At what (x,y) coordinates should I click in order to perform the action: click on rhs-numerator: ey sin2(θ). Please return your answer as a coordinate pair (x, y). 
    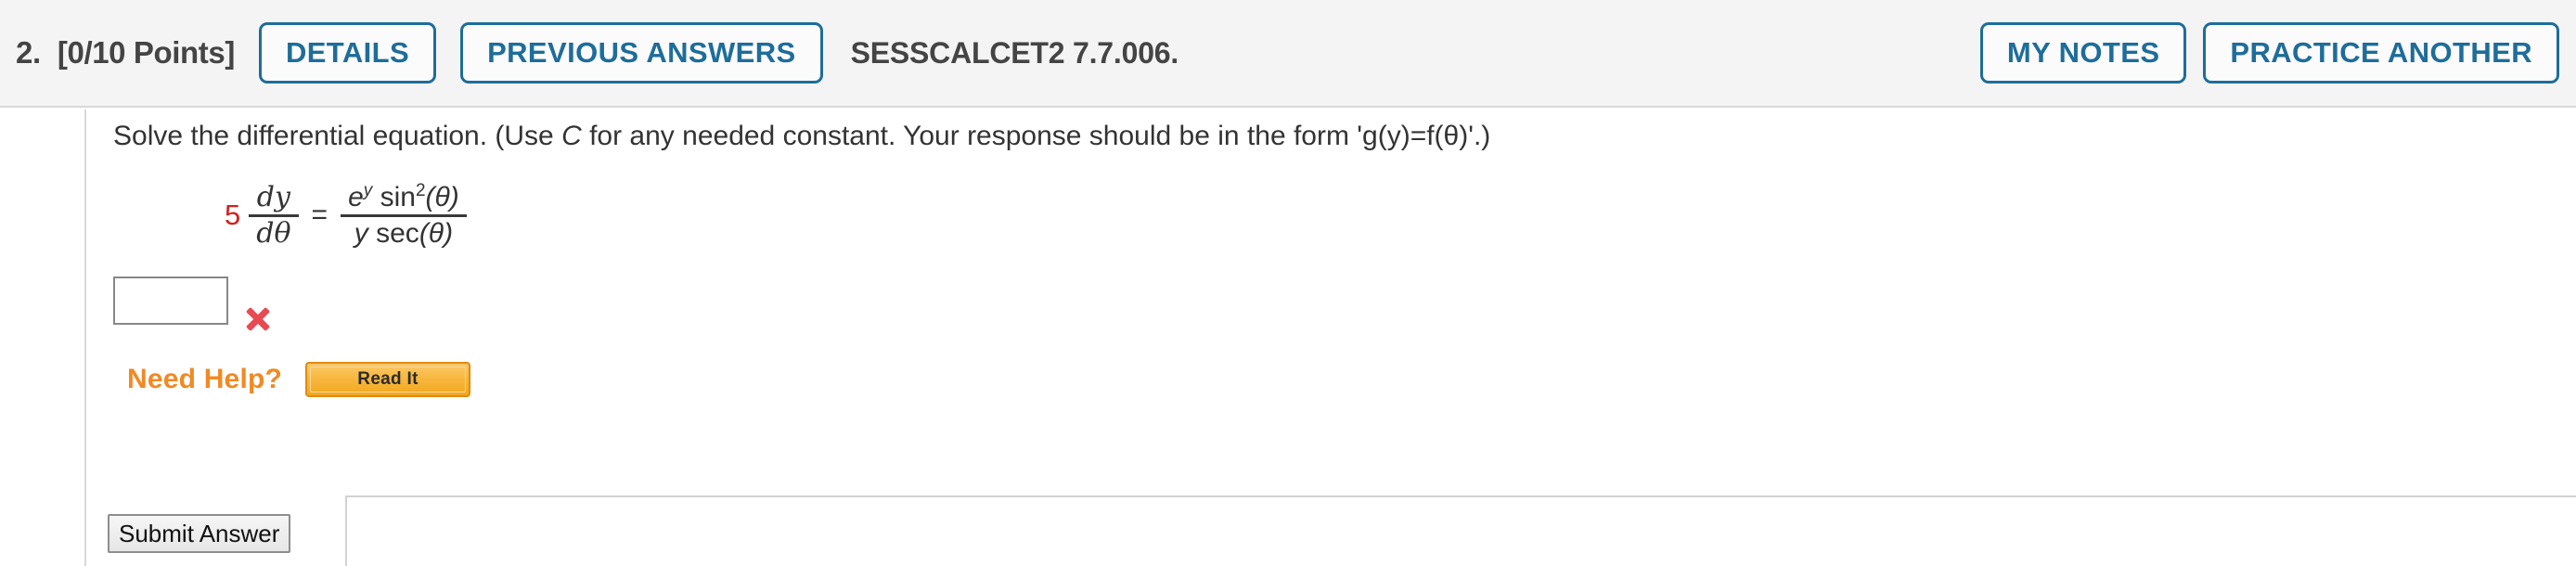
    Looking at the image, I should click on (404, 198).